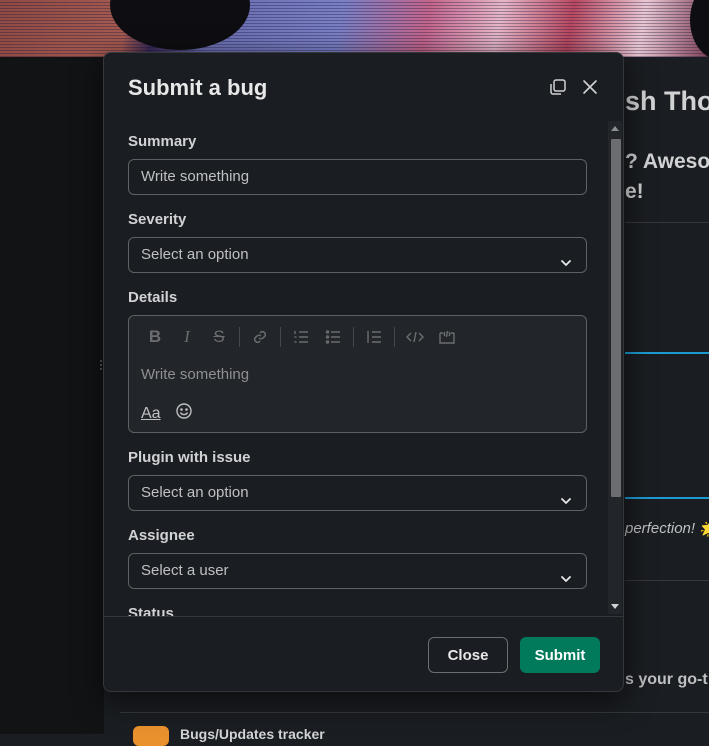  I want to click on code-icon, so click(415, 337).